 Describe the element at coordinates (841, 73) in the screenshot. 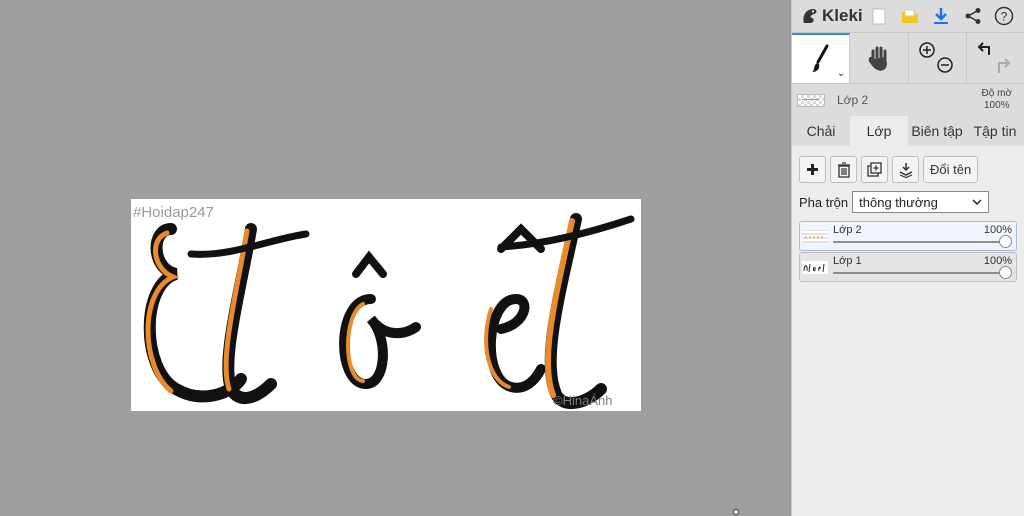

I see `chevron-down-icon: ⌄` at that location.